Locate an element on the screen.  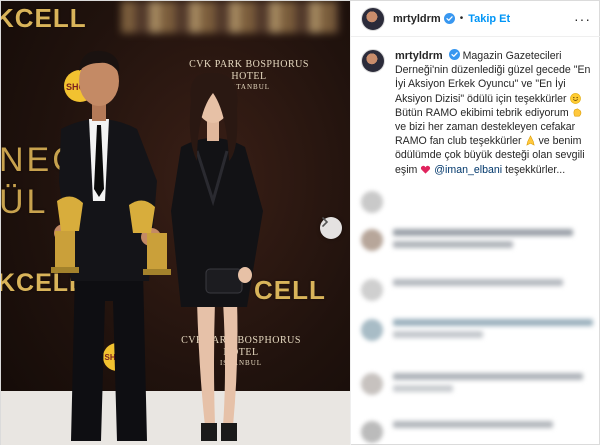
caption-username: mrtyldrm is located at coordinates (419, 56).